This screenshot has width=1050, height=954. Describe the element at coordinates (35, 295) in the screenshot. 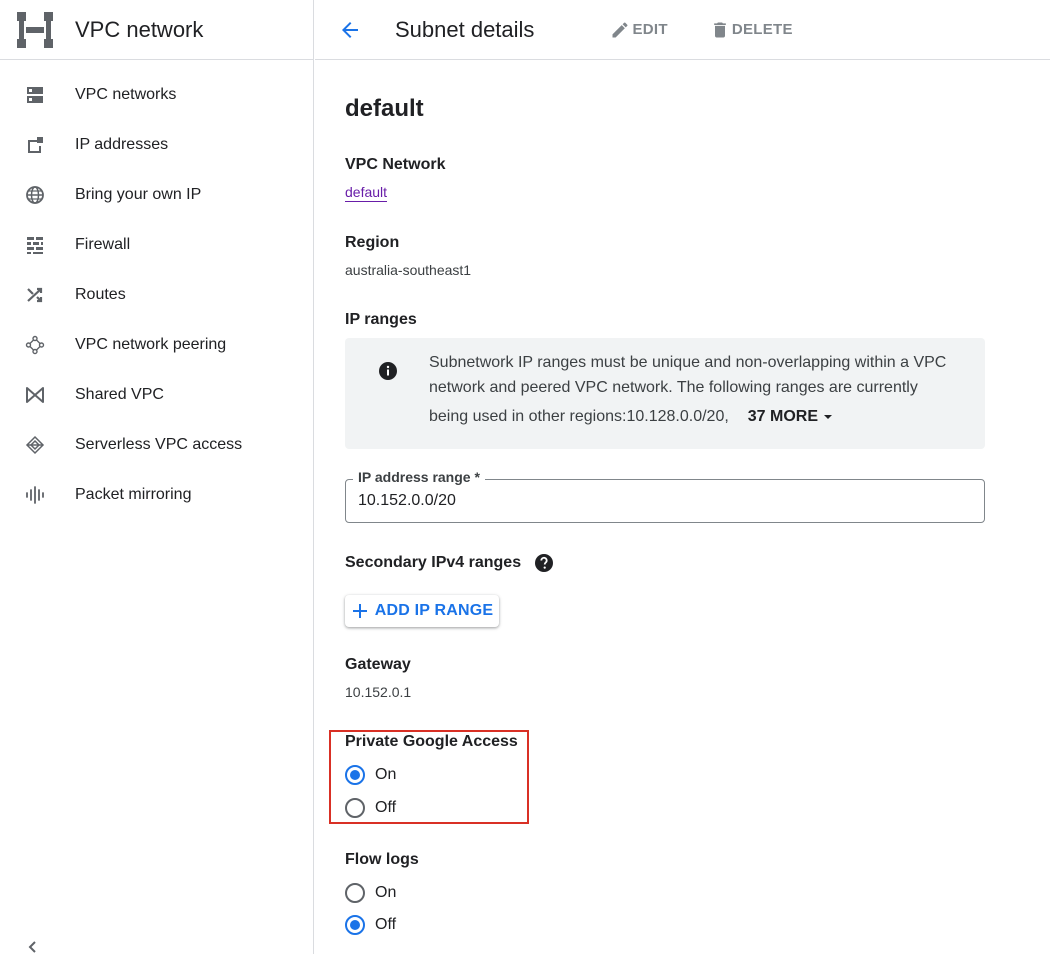

I see `routes-icon` at that location.